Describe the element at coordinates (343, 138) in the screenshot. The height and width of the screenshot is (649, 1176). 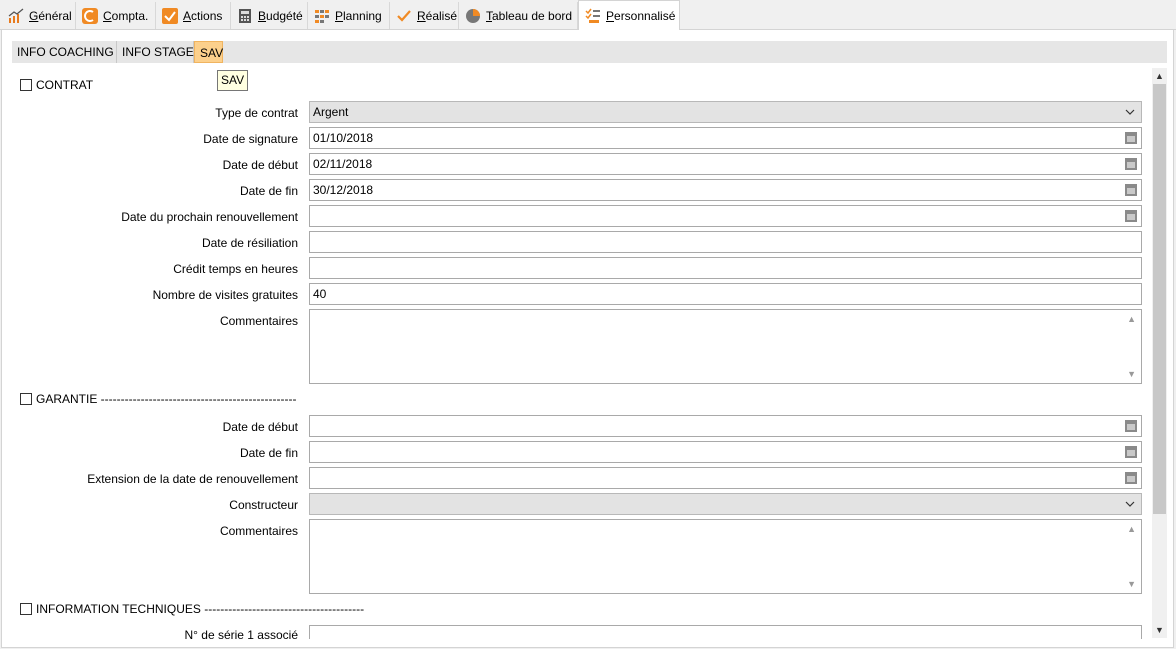
I see `date-signature-value: 01/10/2018` at that location.